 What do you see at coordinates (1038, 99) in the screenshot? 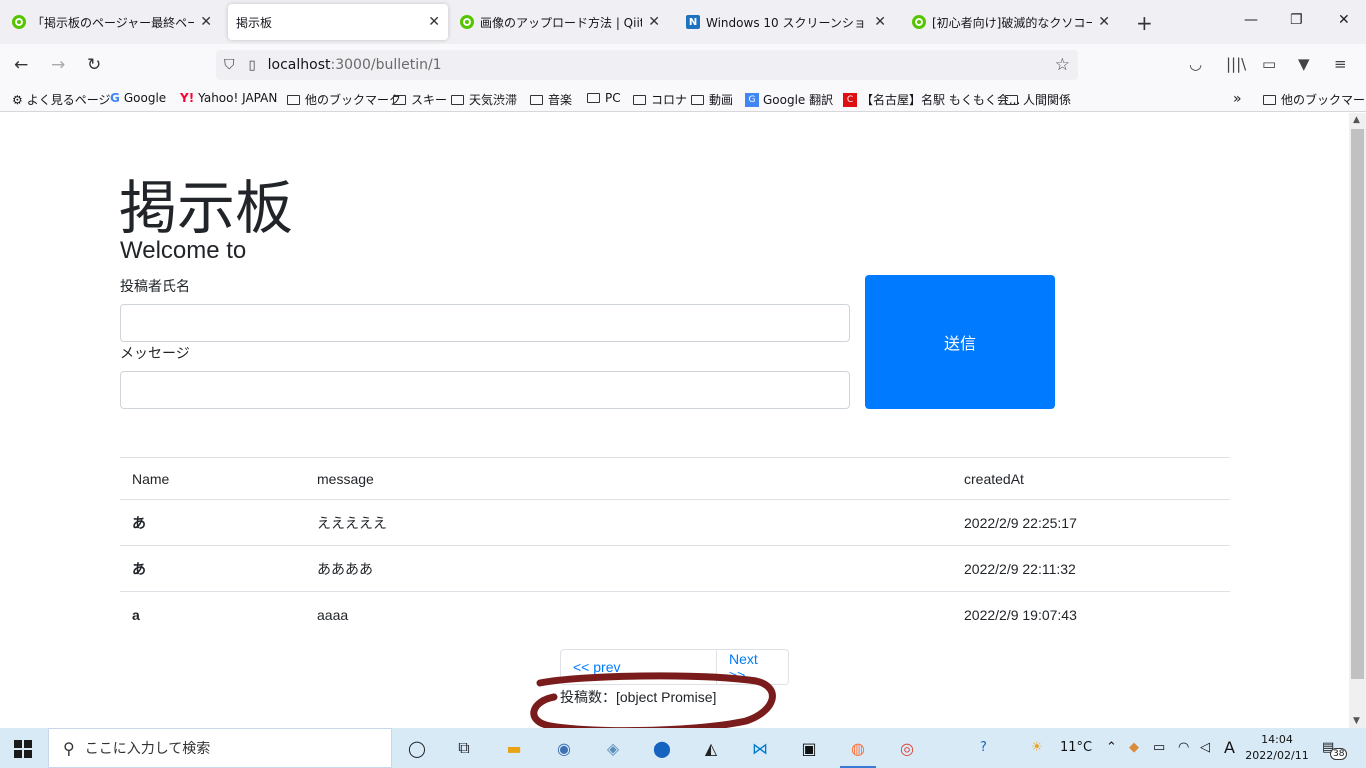
I see `bookmark-item: 人間関係` at bounding box center [1038, 99].